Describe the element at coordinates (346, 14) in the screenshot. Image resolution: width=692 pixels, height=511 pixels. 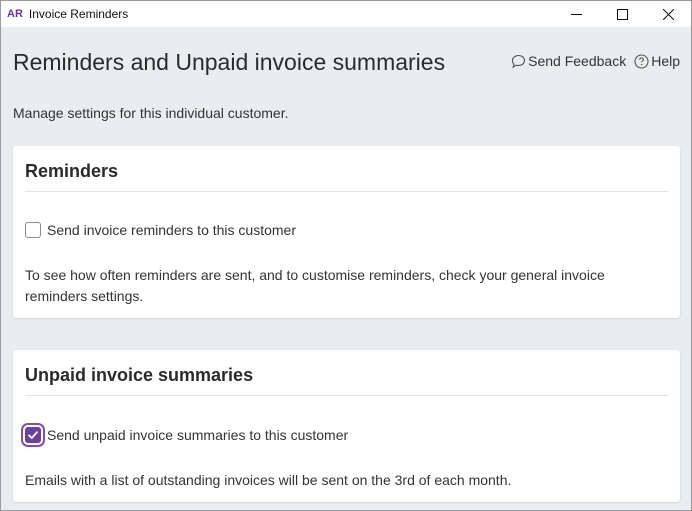
I see `title-bar: AR Invoice Reminders` at that location.